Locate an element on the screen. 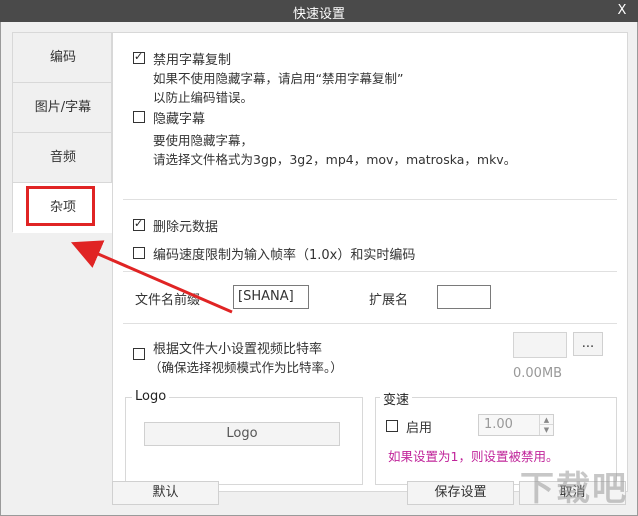 This screenshot has height=516, width=638. hidden-subtitle-label: 隐藏字幕 is located at coordinates (179, 119).